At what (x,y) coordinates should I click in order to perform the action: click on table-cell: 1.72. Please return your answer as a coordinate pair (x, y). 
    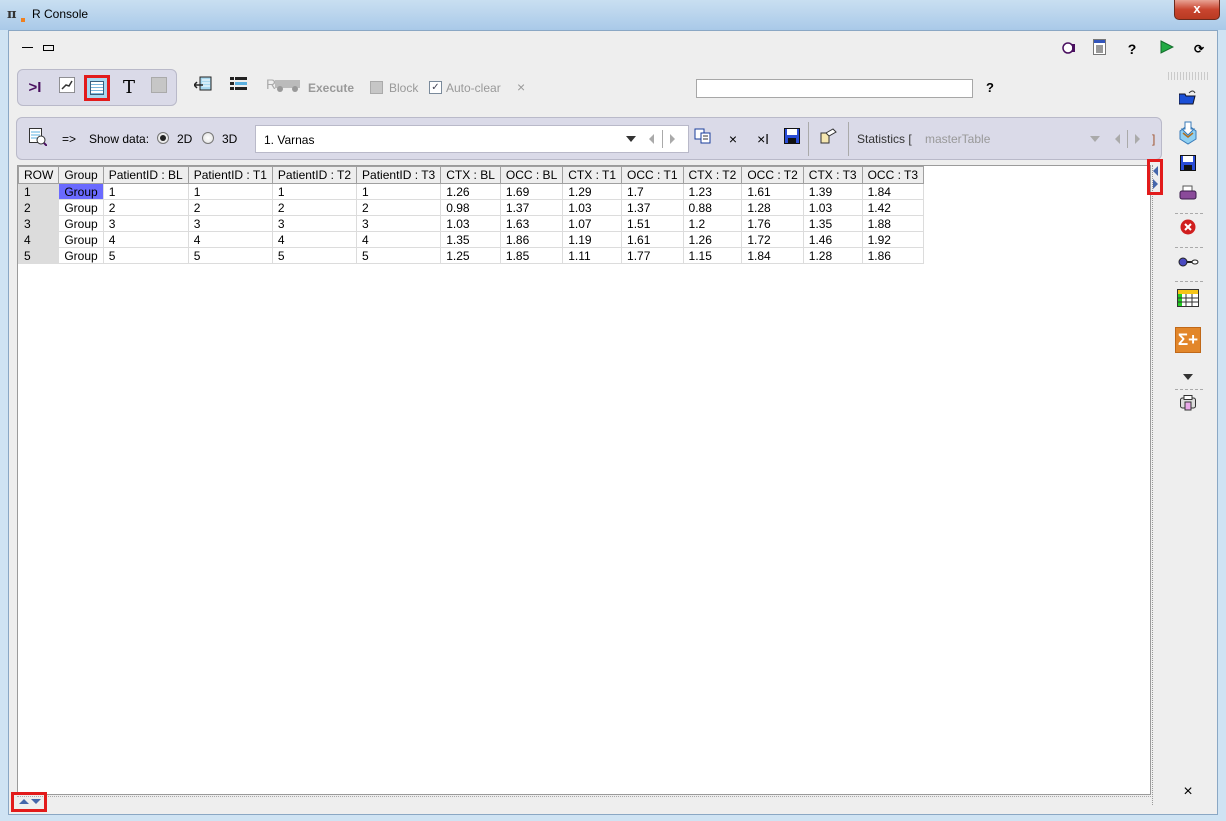
    Looking at the image, I should click on (772, 239).